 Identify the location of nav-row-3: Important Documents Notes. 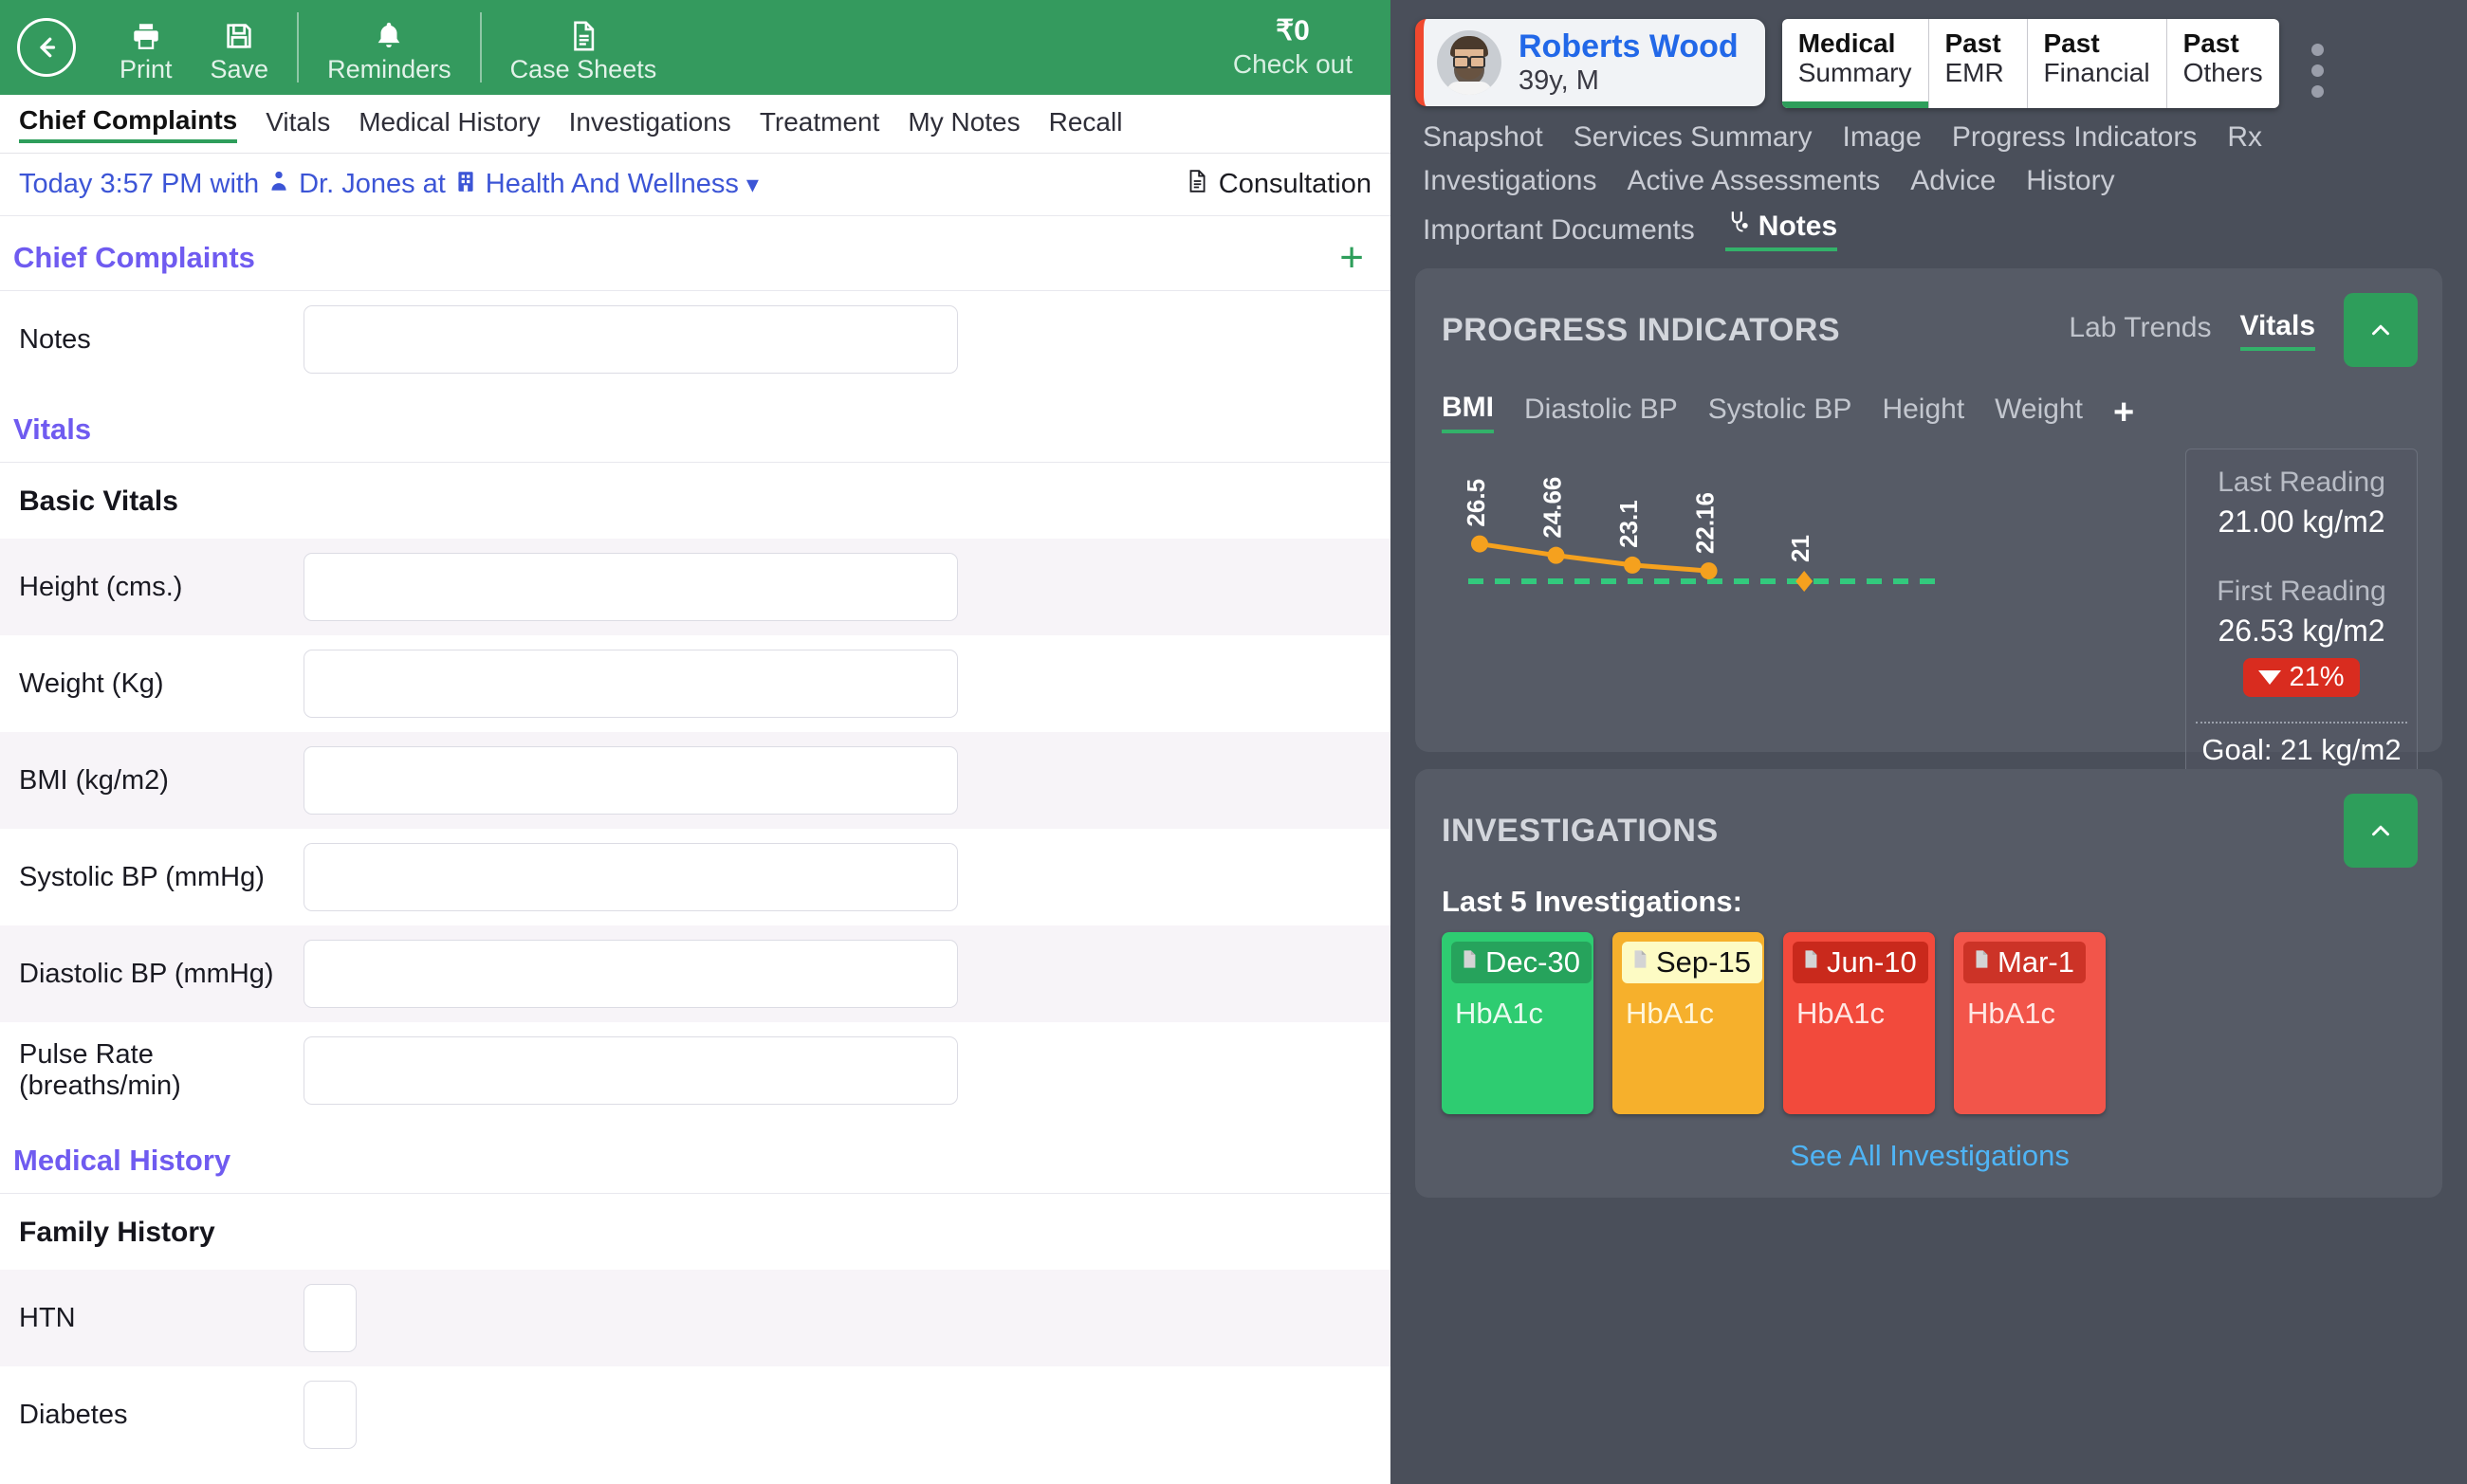
(1933, 230).